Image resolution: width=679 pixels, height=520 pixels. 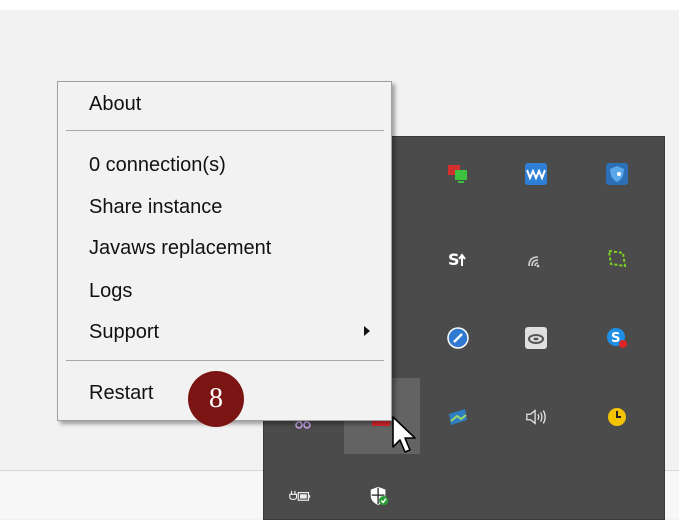 I want to click on clock-icon, so click(x=617, y=417).